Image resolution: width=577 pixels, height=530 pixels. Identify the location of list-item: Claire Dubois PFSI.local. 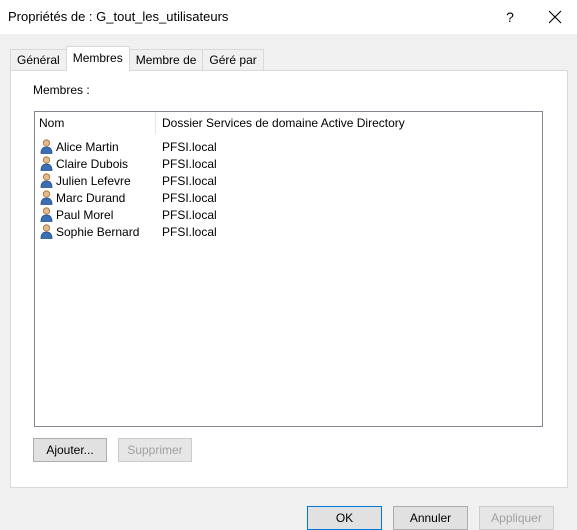
(288, 163).